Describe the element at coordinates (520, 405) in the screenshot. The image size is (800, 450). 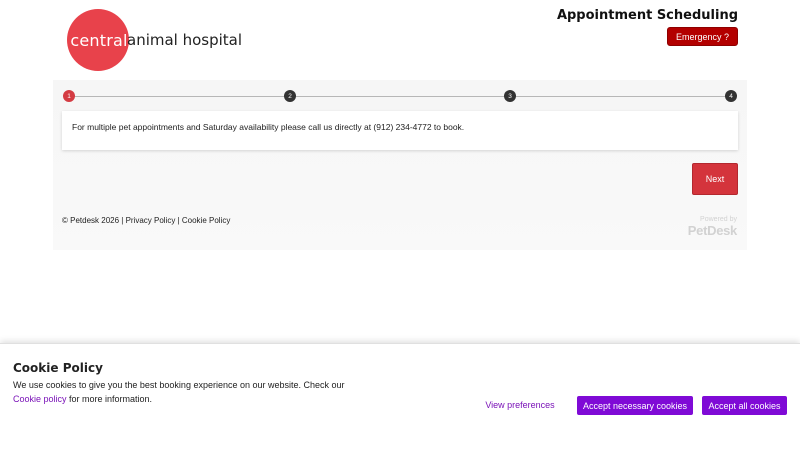
I see `view-preferences-button: View preferences` at that location.